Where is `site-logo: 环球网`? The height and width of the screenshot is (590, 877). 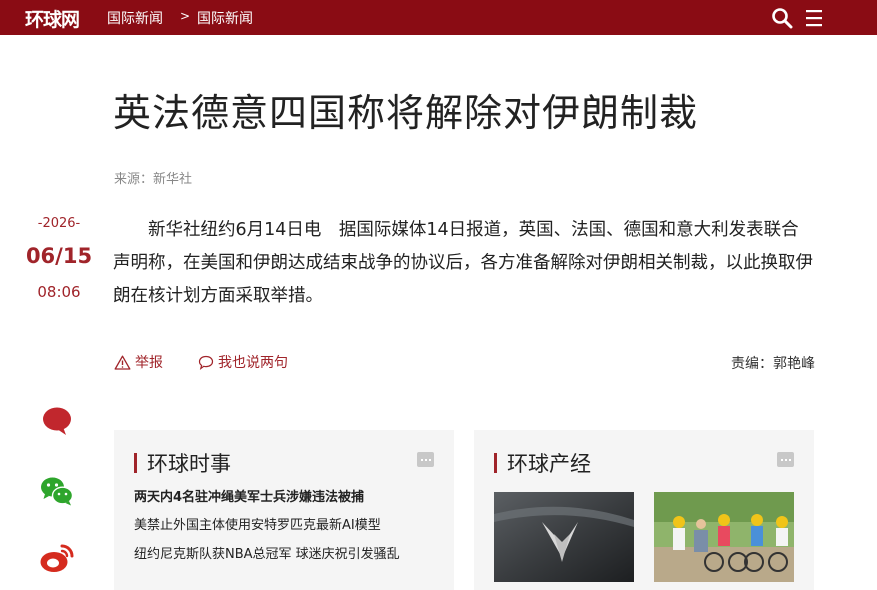
site-logo: 环球网 is located at coordinates (52, 18).